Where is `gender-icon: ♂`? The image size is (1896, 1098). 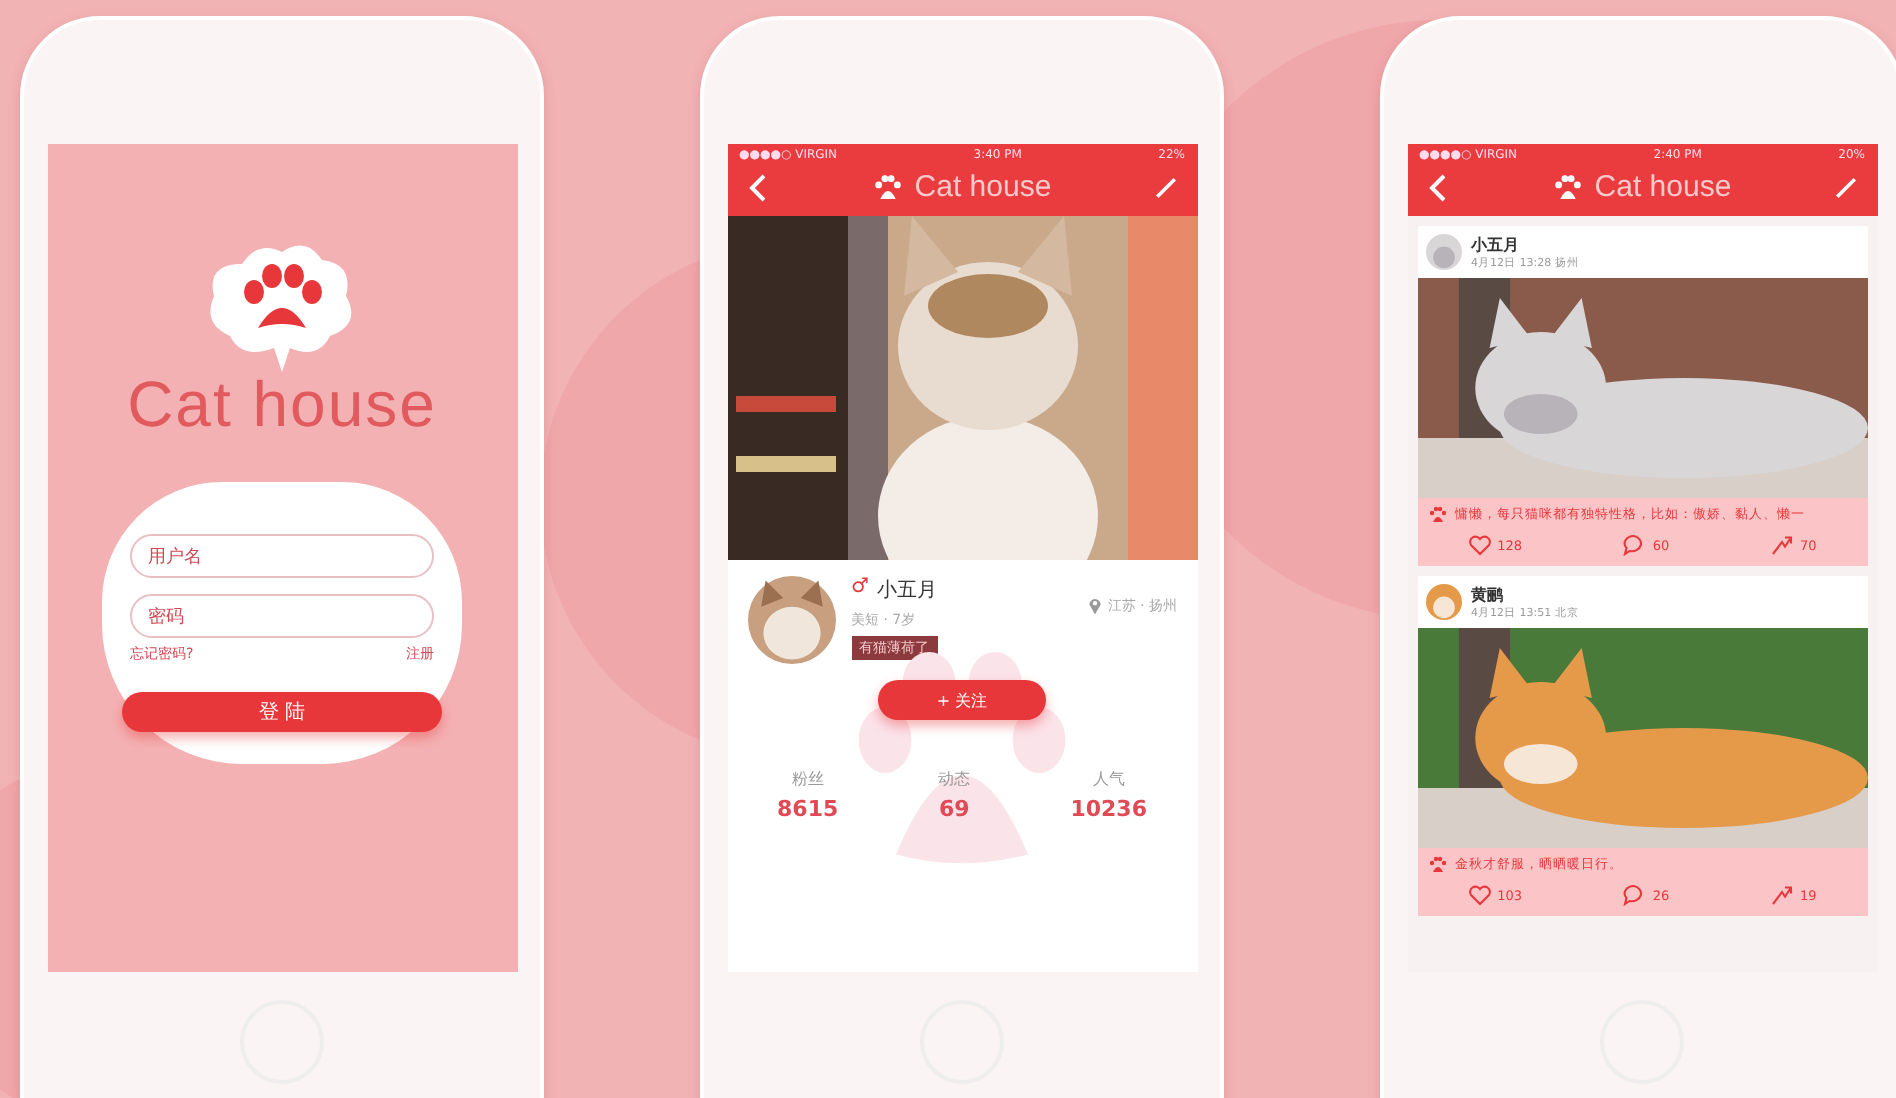 gender-icon: ♂ is located at coordinates (860, 590).